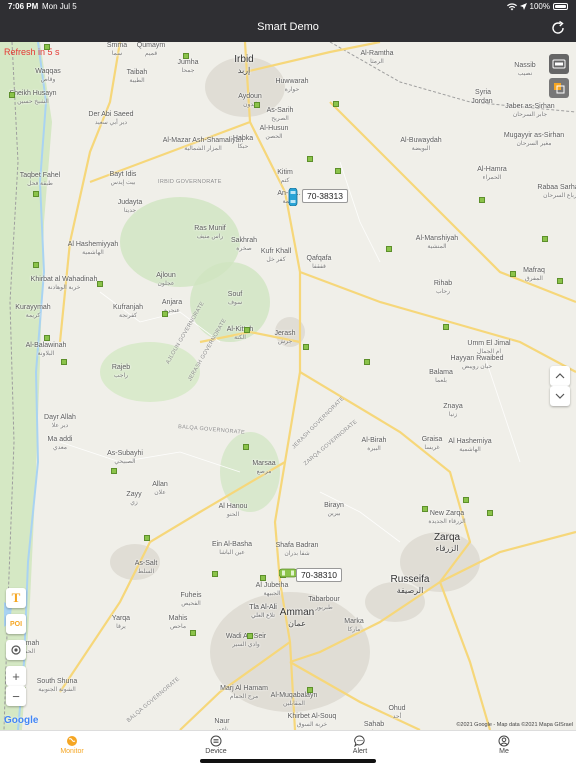  What do you see at coordinates (233, 506) in the screenshot?
I see `place-name: Al Hanou` at bounding box center [233, 506].